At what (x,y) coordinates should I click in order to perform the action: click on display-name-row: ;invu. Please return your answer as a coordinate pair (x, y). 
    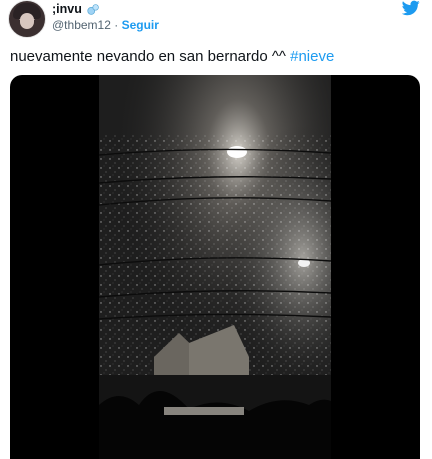
    Looking at the image, I should click on (105, 9).